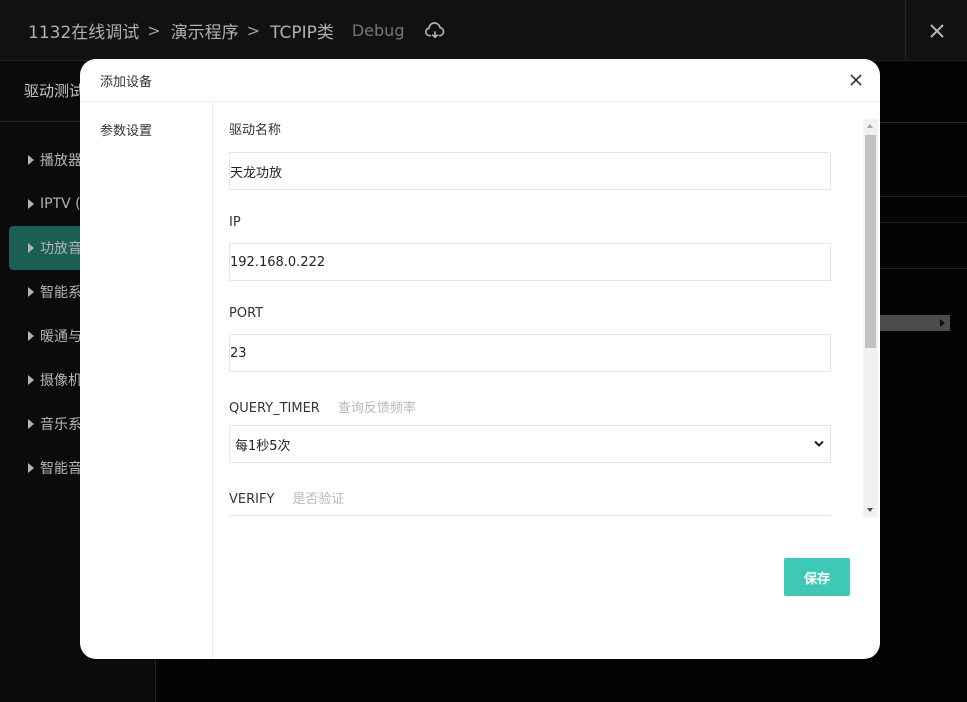  Describe the element at coordinates (146, 380) in the screenshot. I see `dialog-side-nav: 参数设置` at that location.